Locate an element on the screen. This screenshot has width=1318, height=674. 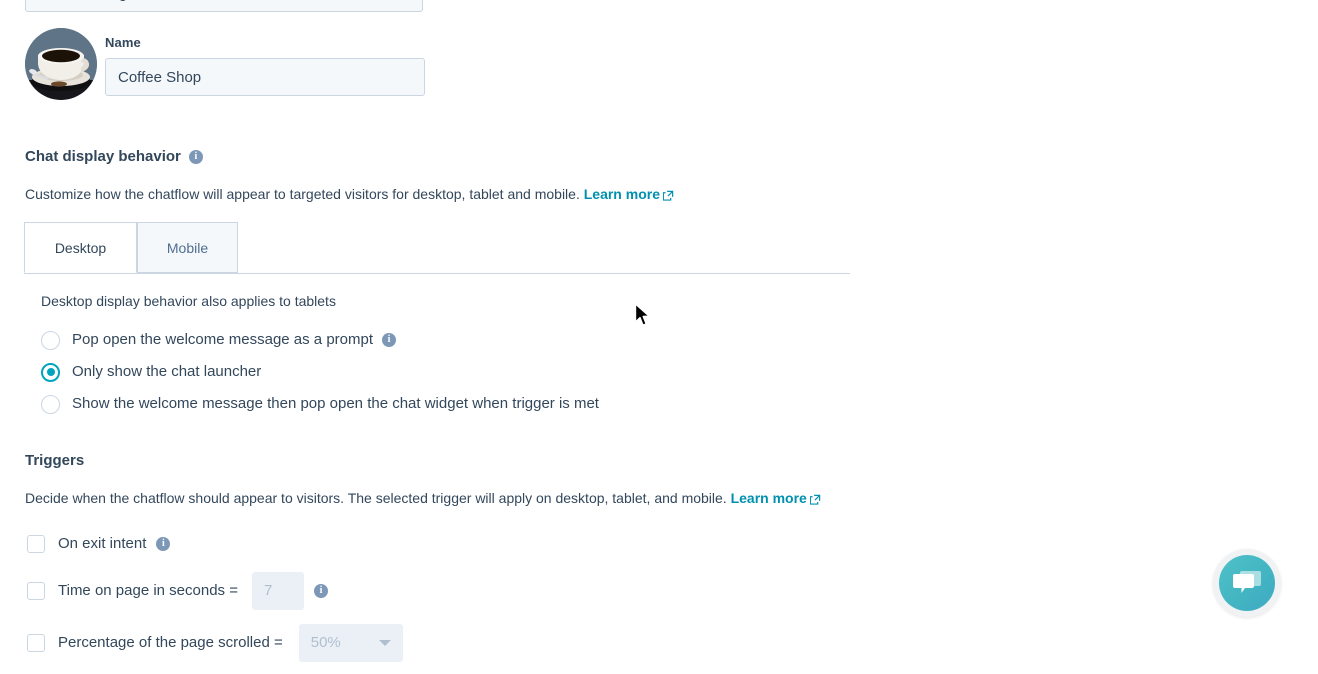
radio-option-only-launcher: Only show the chat launcher is located at coordinates (151, 372).